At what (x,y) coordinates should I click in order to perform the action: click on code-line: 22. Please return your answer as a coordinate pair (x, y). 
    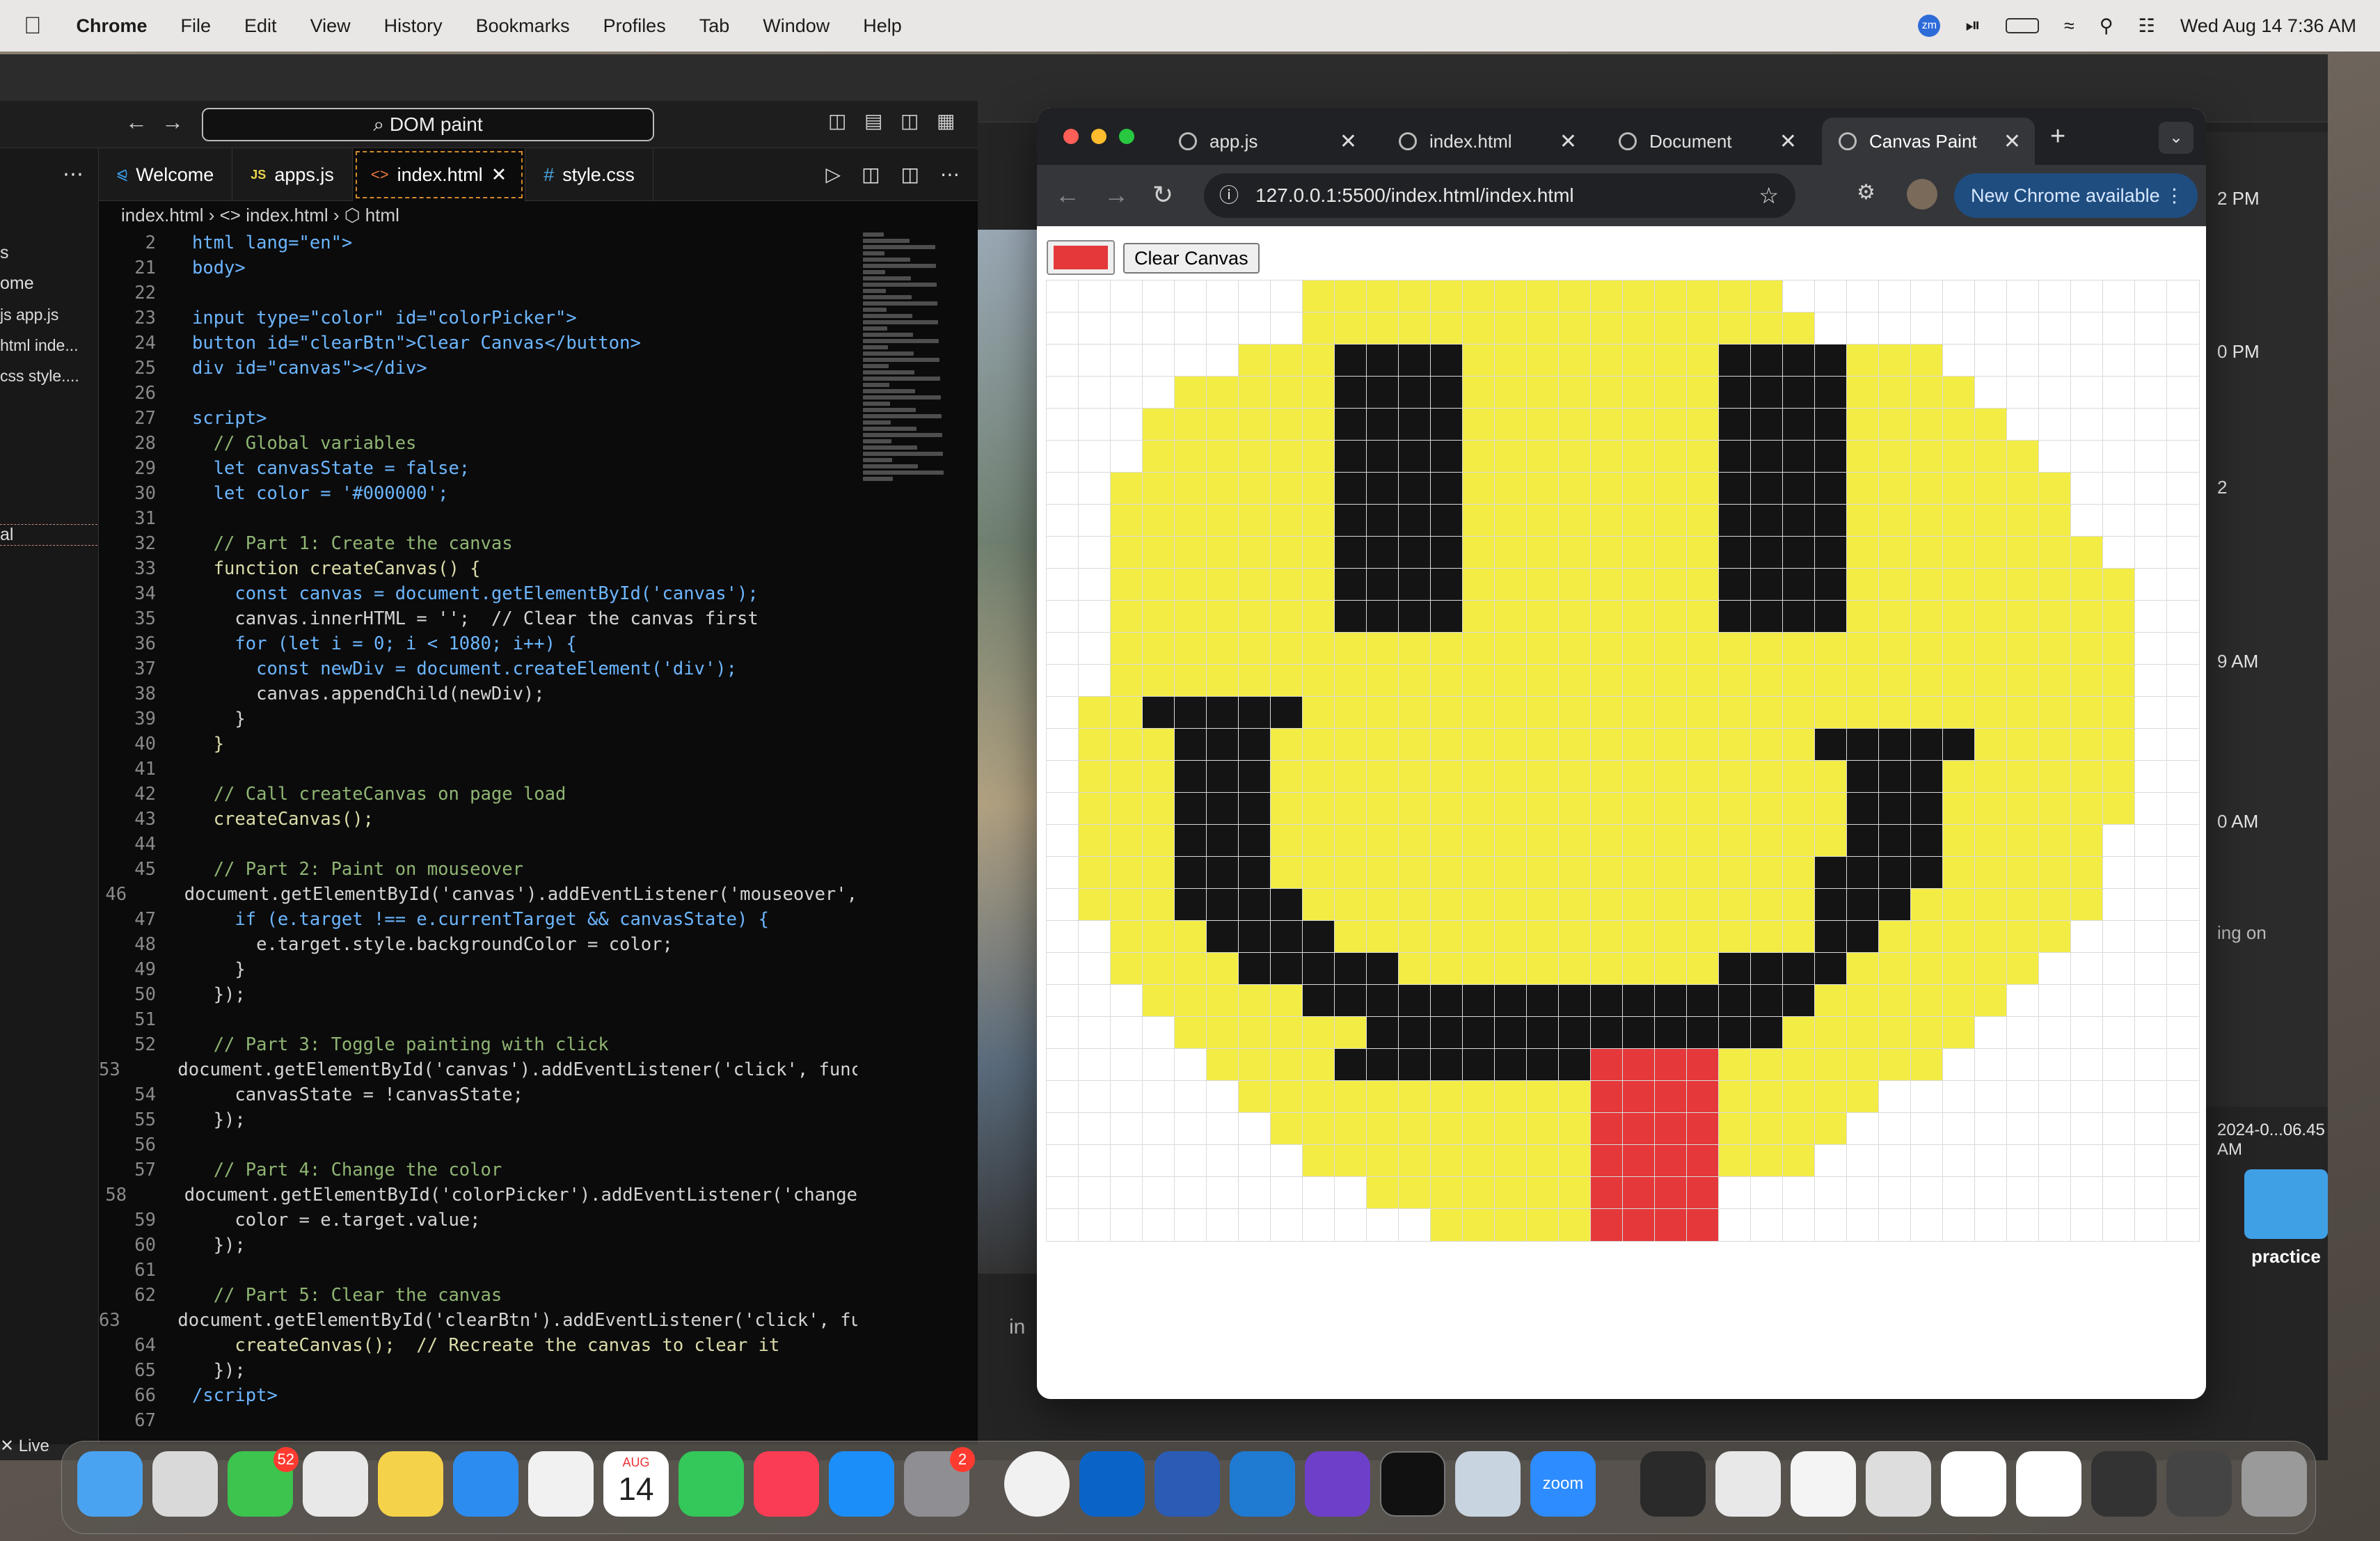
    Looking at the image, I should click on (478, 293).